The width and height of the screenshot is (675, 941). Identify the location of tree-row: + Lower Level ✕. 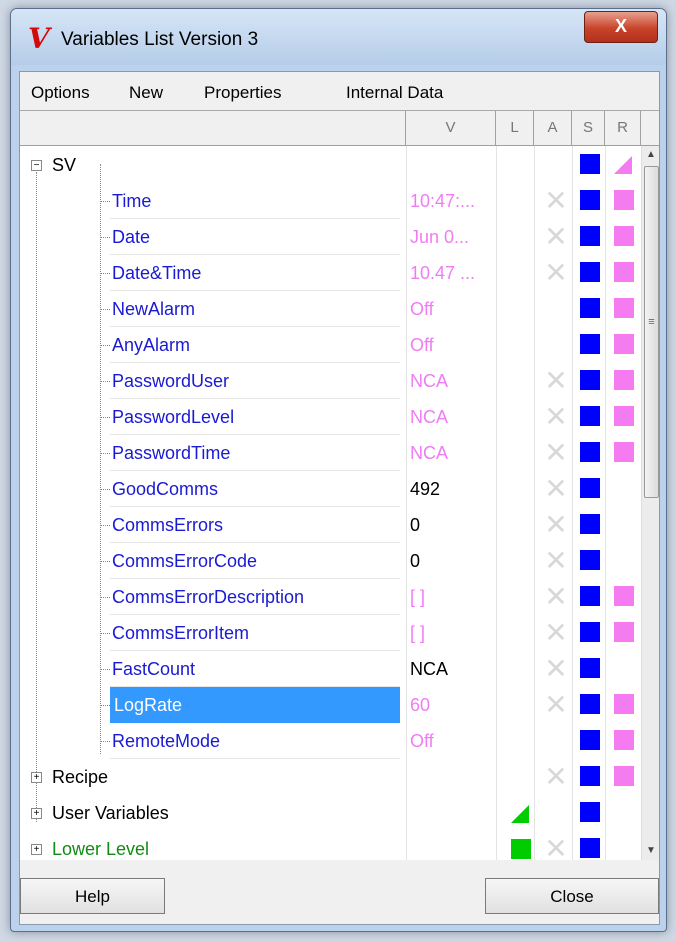
(330, 845).